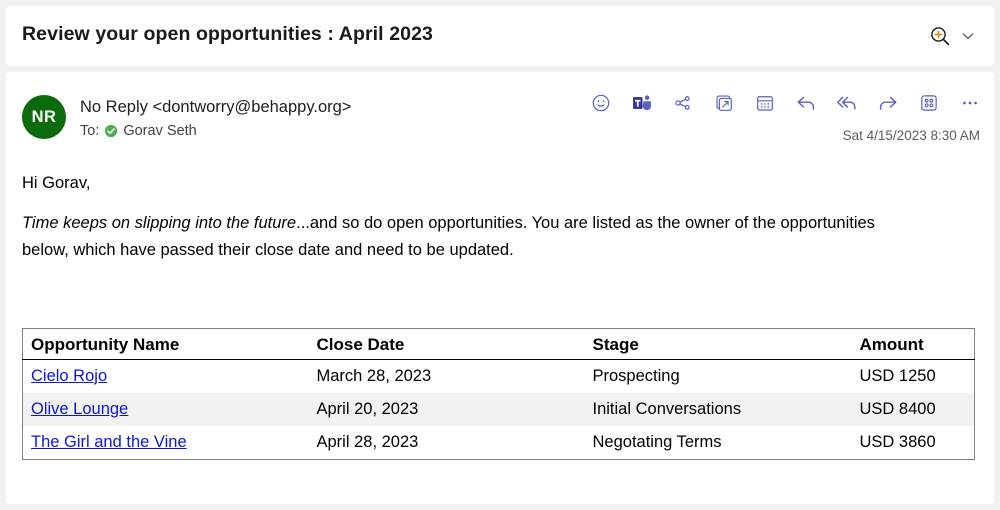 This screenshot has height=510, width=1000. Describe the element at coordinates (667, 409) in the screenshot. I see `cell-stage: Initial Conversations` at that location.